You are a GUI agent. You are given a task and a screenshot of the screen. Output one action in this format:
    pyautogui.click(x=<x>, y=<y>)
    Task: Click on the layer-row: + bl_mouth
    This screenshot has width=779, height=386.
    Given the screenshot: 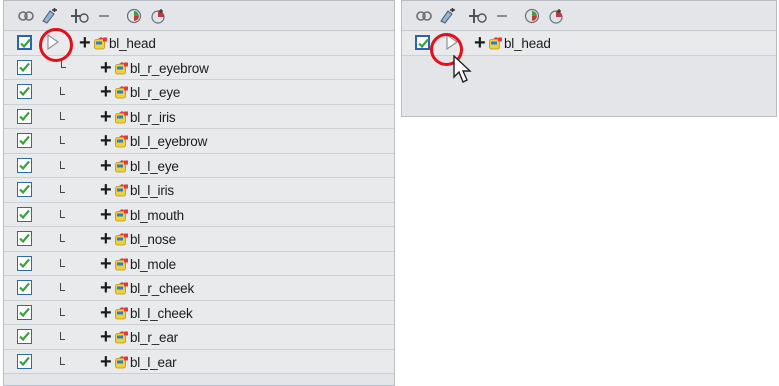 What is the action you would take?
    pyautogui.click(x=199, y=214)
    